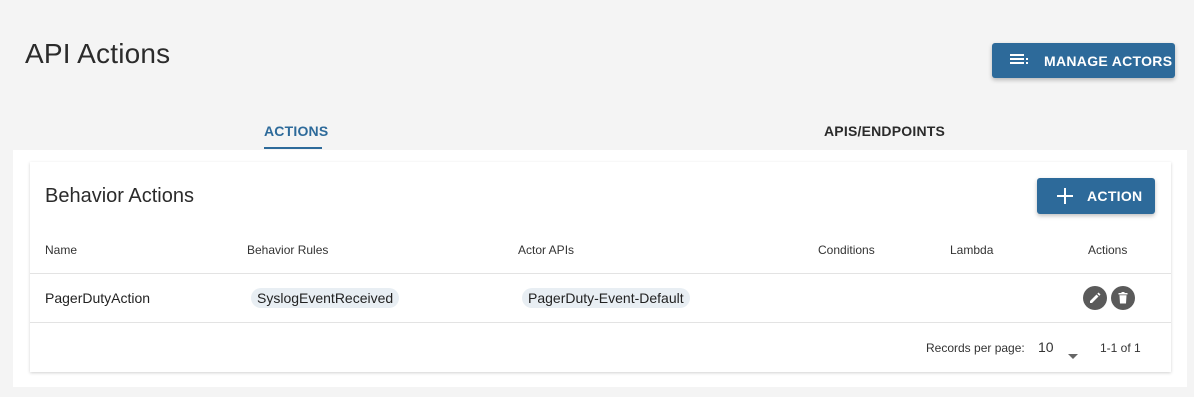  I want to click on records-per-page-value: 10, so click(1046, 347).